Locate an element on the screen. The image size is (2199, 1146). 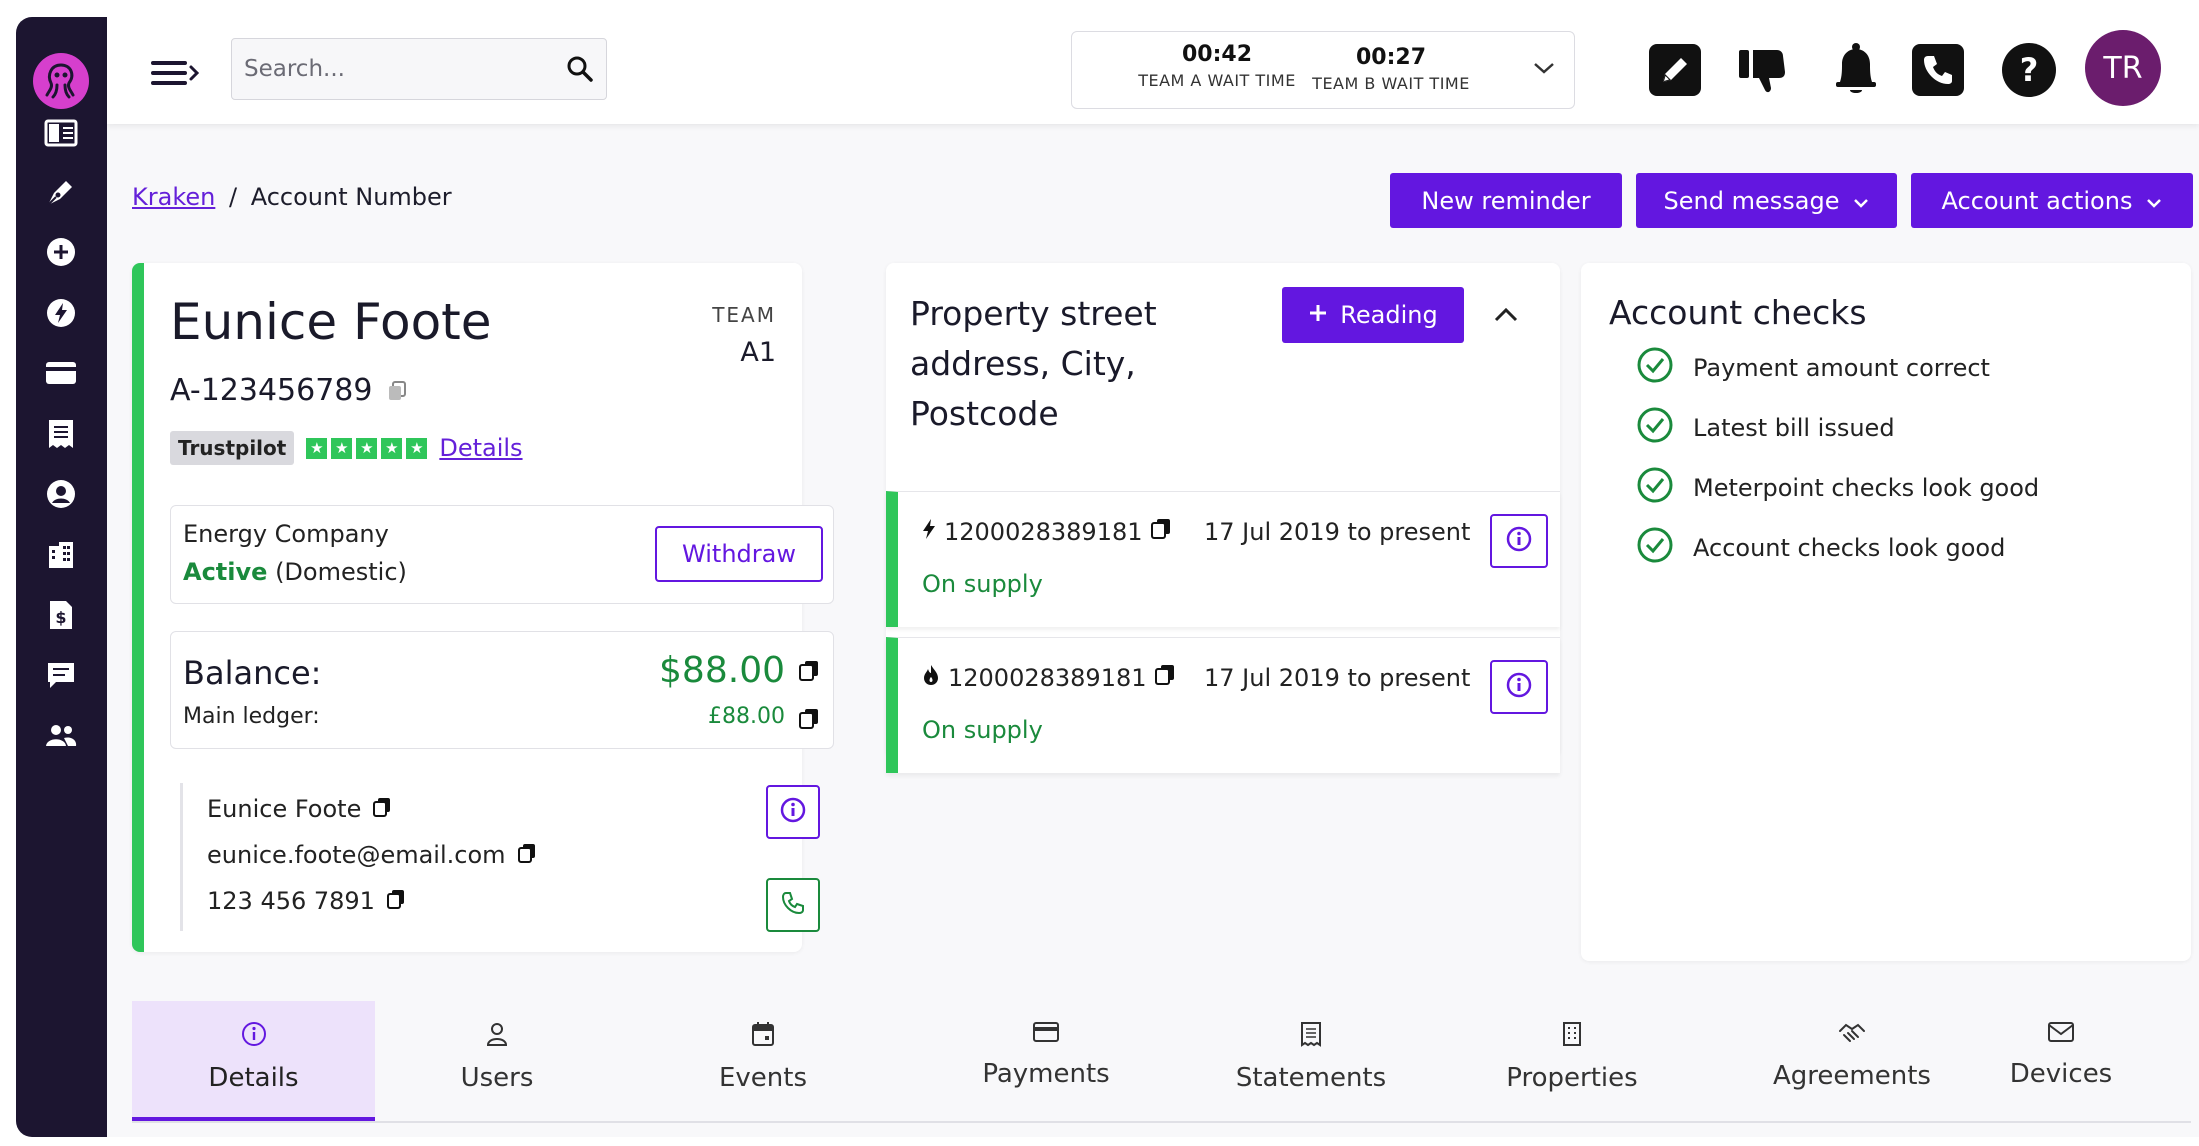
reading-label: Reading is located at coordinates (1389, 315).